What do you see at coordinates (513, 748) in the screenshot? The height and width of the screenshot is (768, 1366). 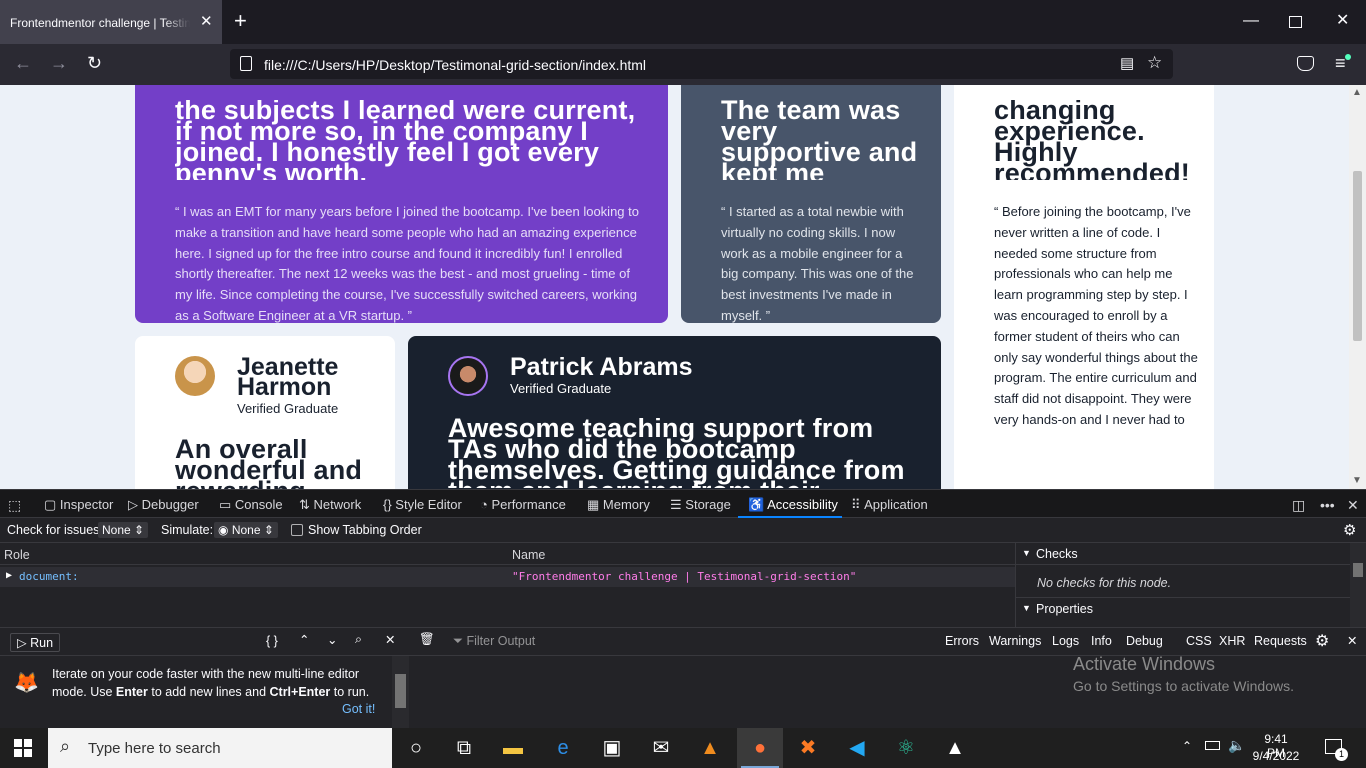 I see `file-explorer-icon: ▬` at bounding box center [513, 748].